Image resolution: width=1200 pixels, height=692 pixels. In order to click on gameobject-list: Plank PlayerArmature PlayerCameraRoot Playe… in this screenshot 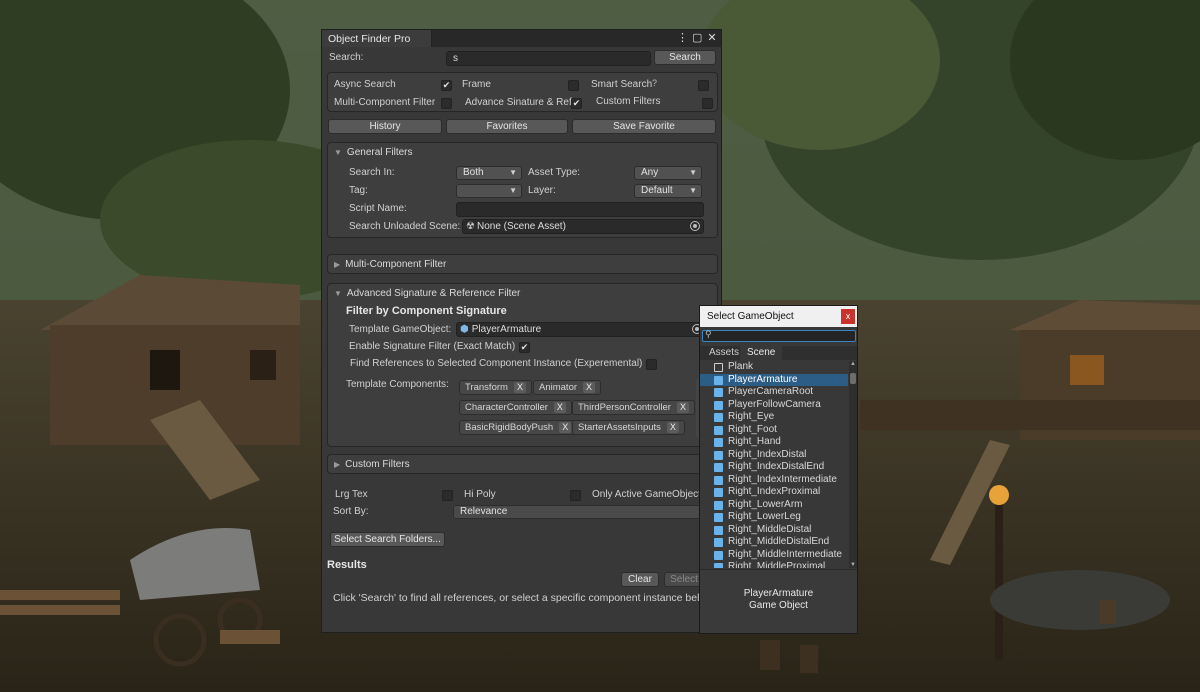, I will do `click(774, 464)`.